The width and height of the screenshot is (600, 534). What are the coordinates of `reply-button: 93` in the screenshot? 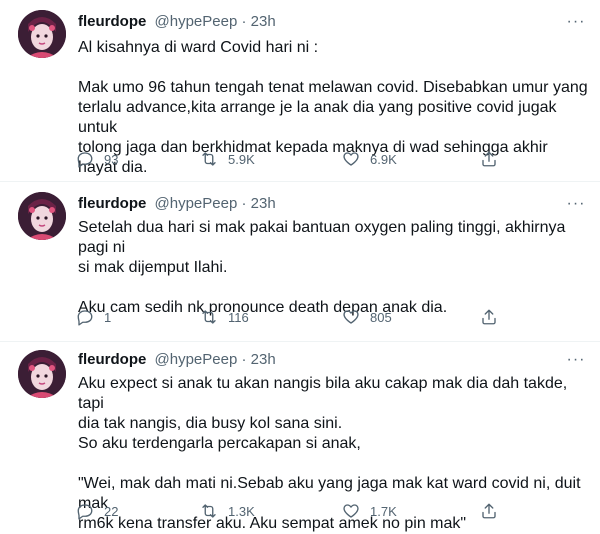 It's located at (97, 159).